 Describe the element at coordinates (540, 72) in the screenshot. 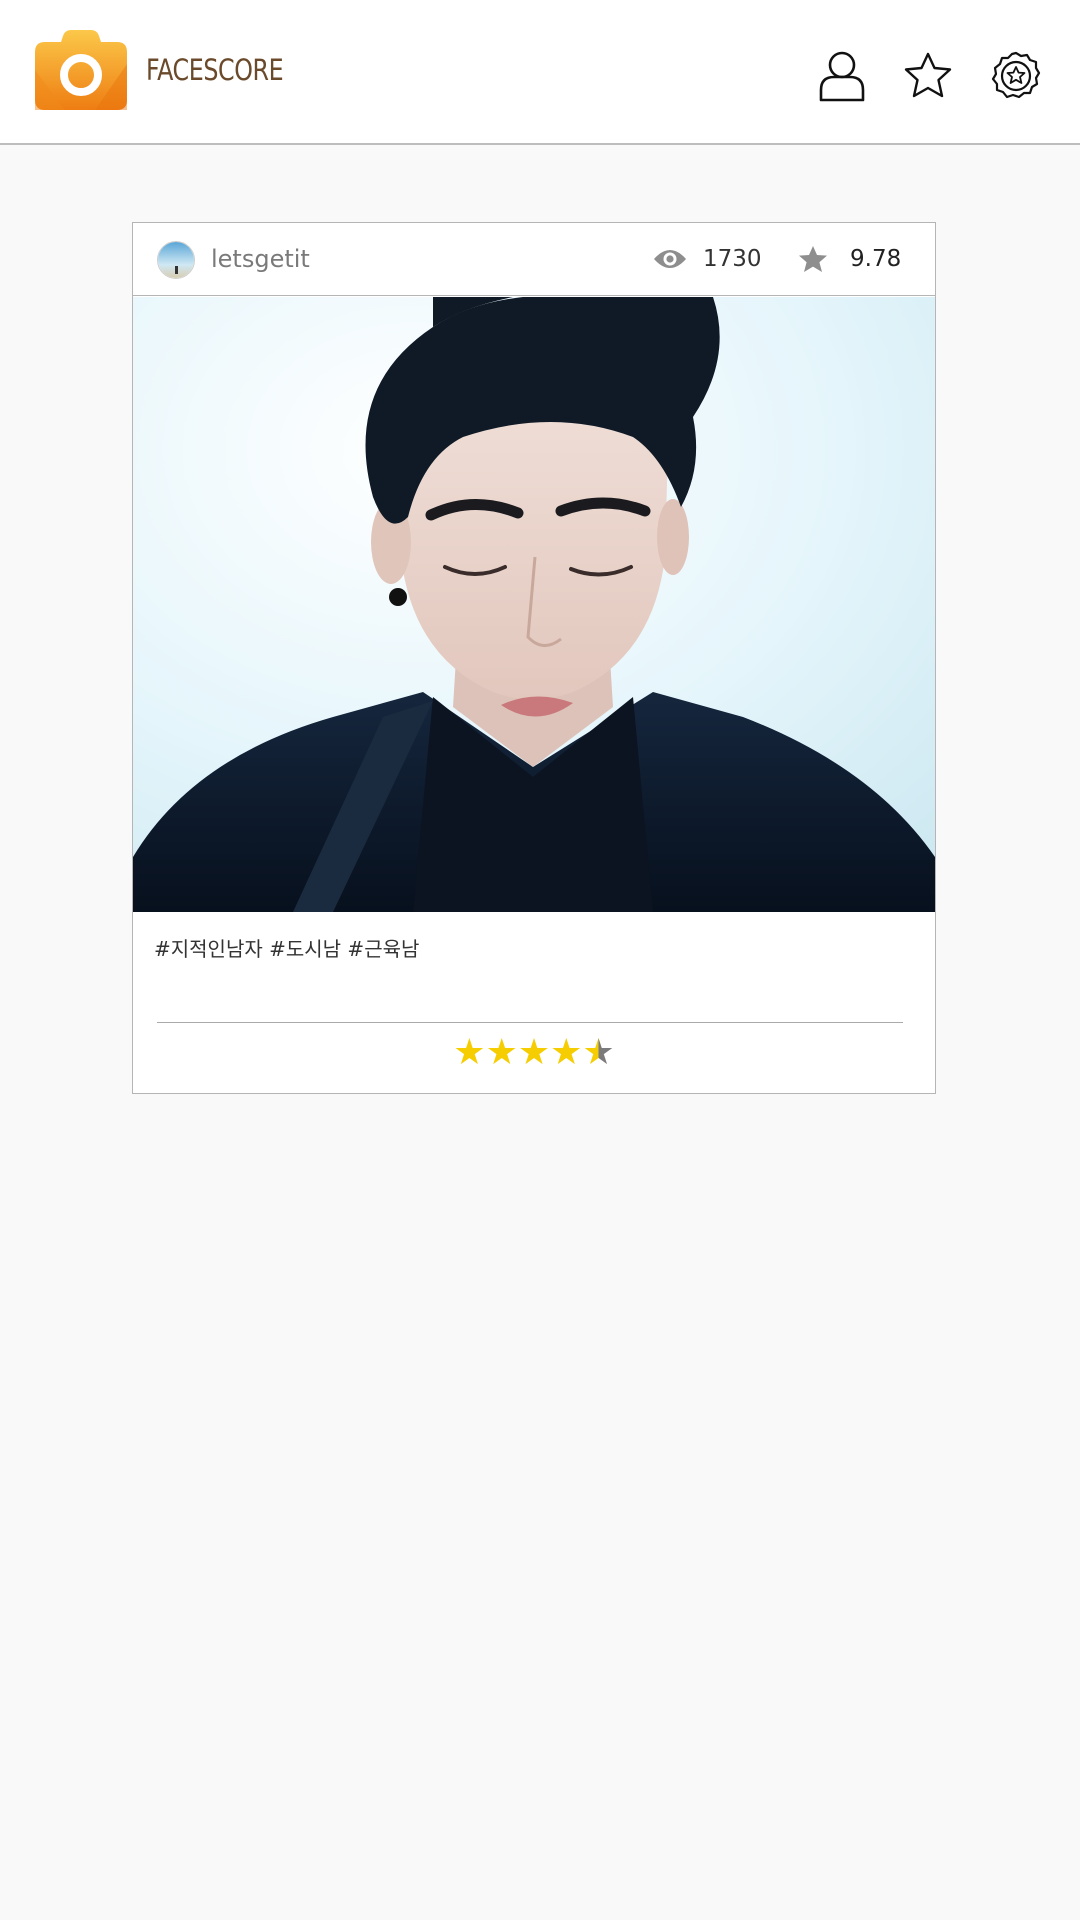

I see `app-header: FACESCORE` at that location.